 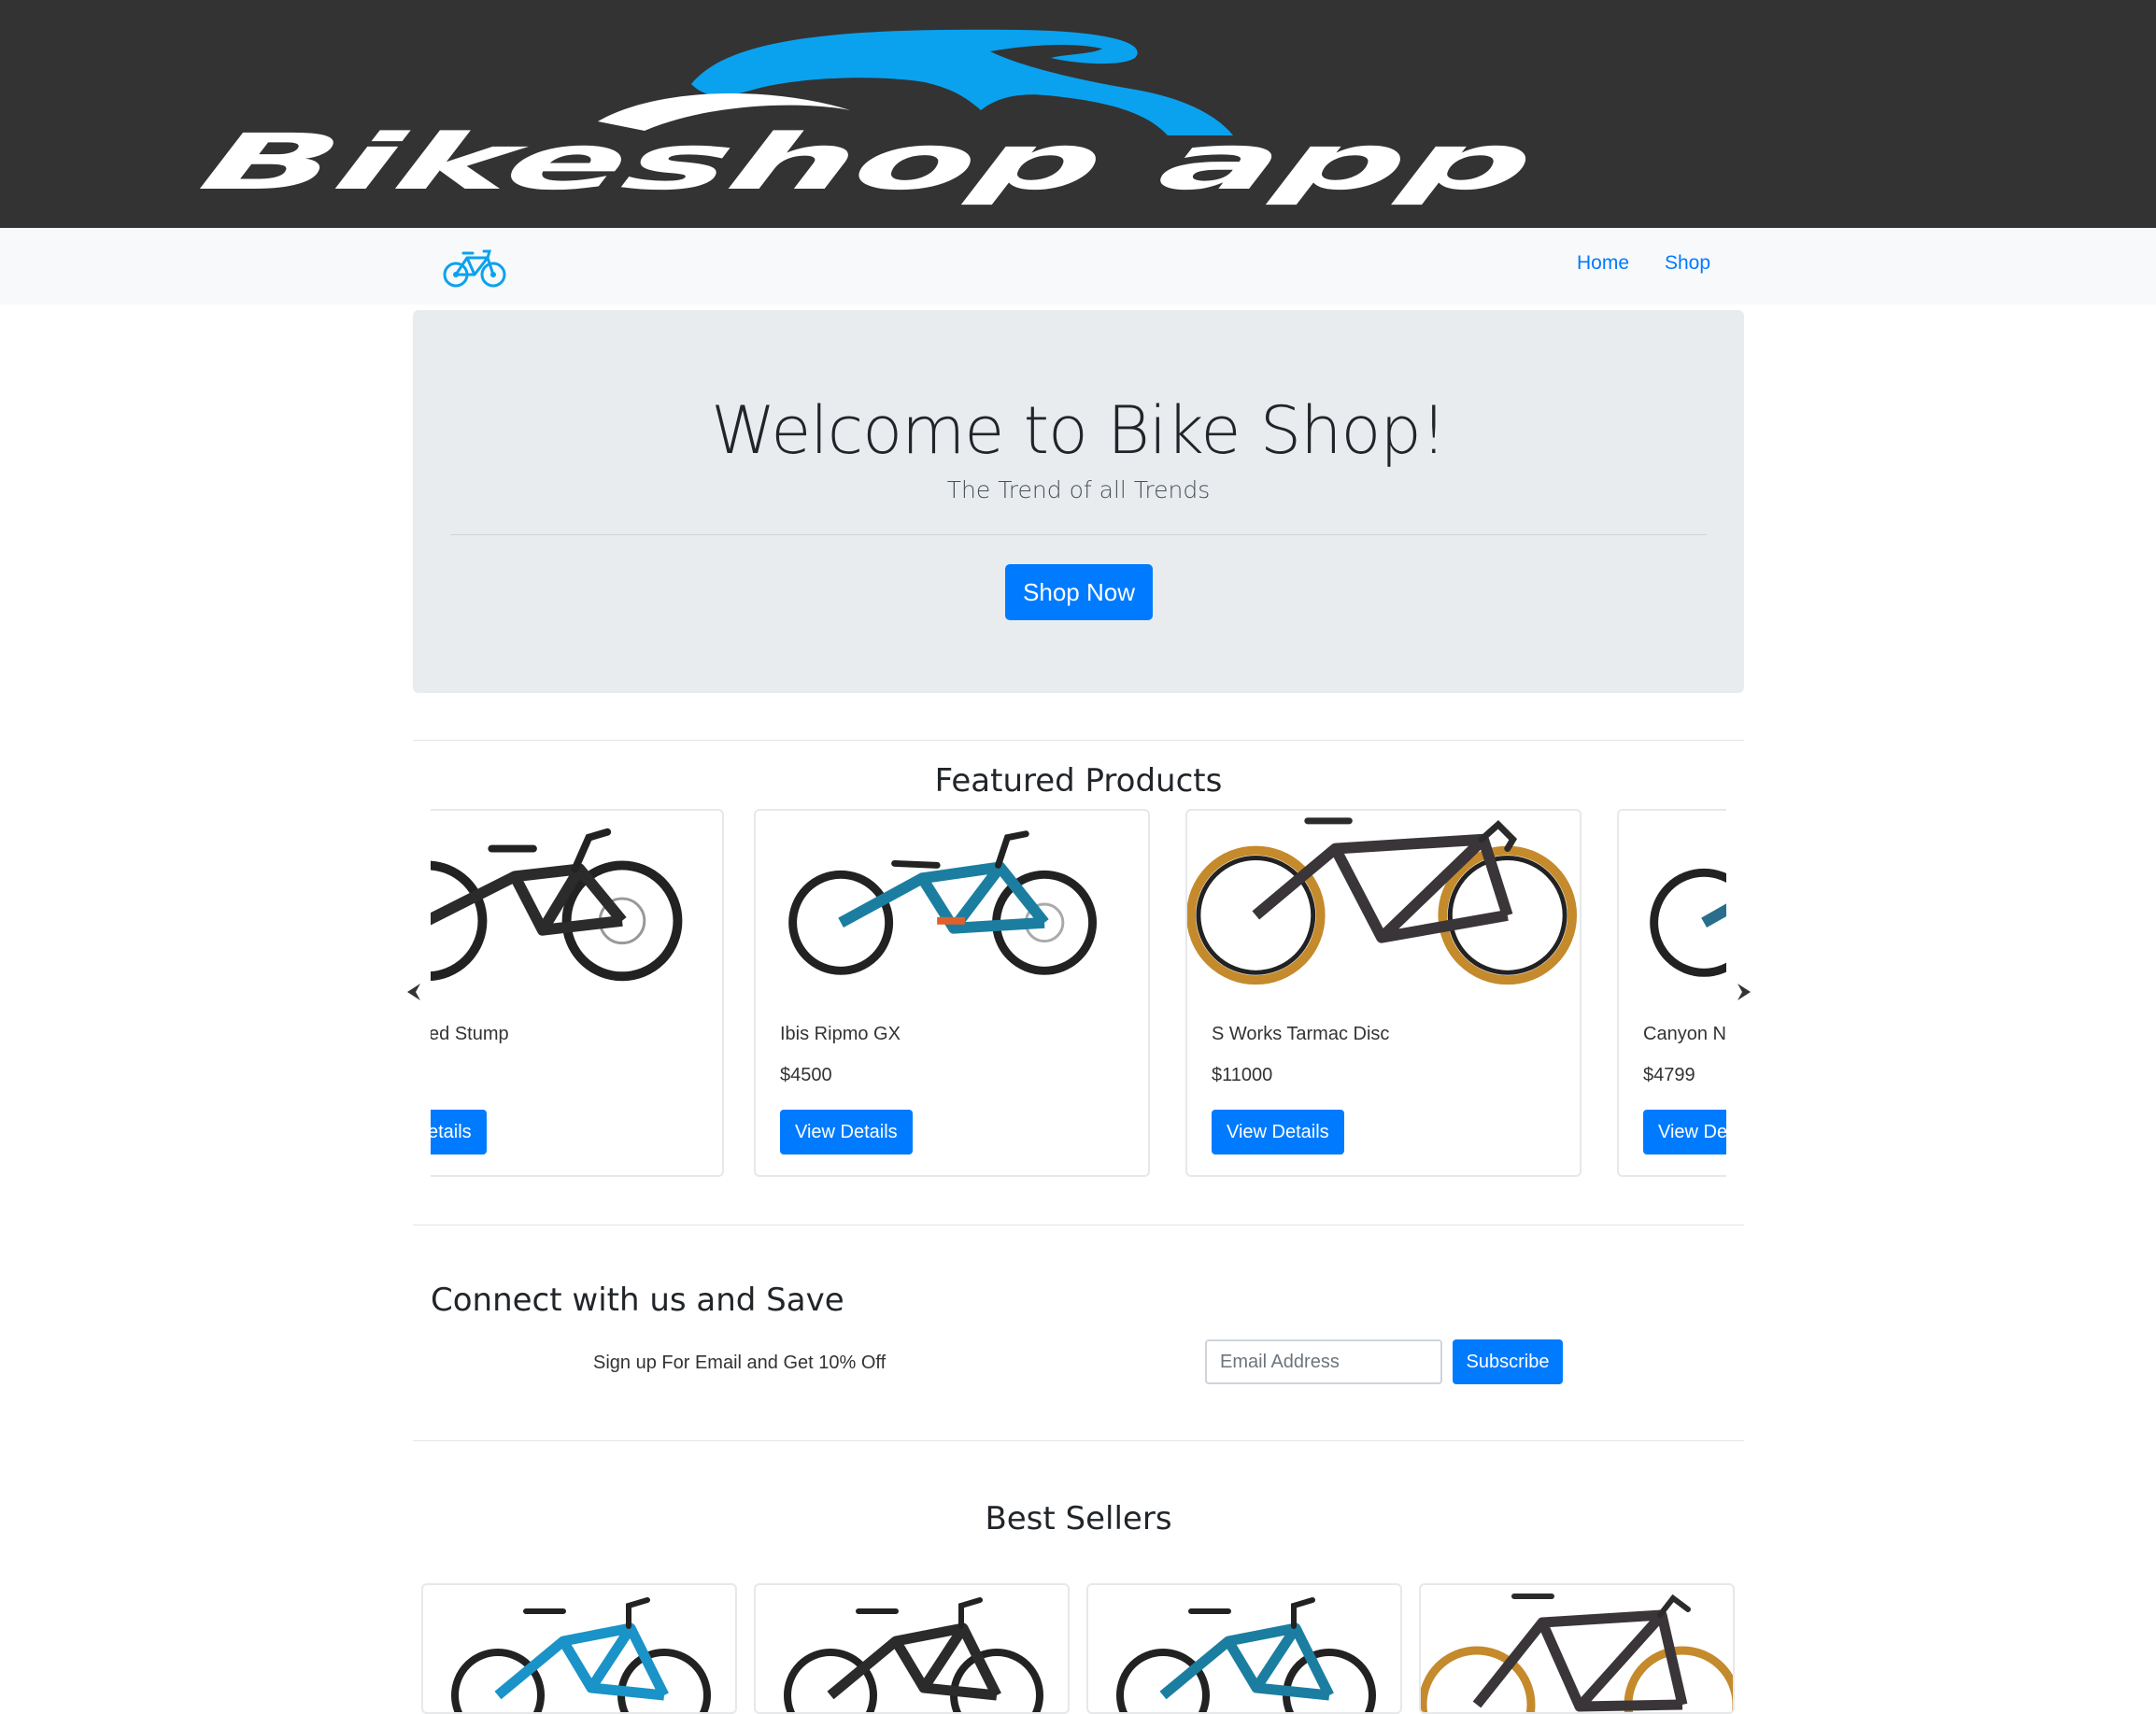 I want to click on bikeshop-logo: Bikeshop app, so click(x=869, y=118).